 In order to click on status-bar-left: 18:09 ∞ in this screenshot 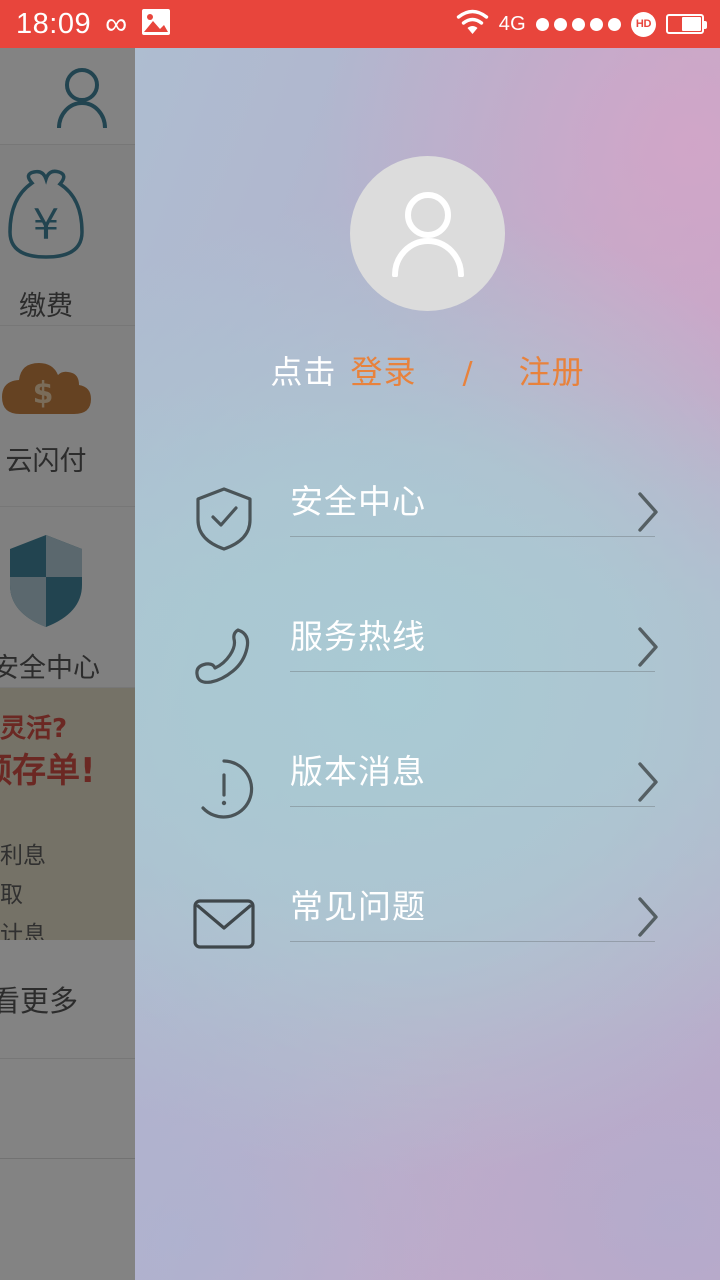, I will do `click(93, 24)`.